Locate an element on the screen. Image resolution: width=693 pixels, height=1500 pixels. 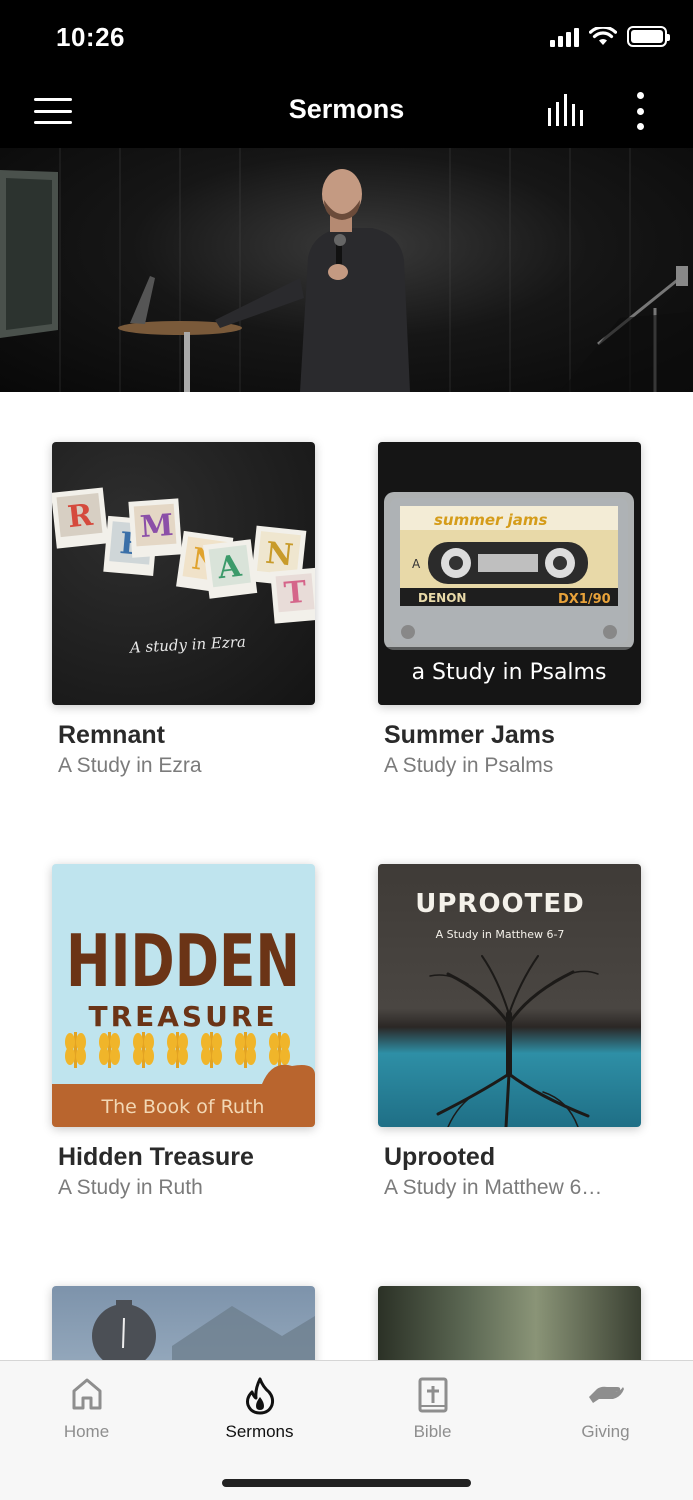
art-letter: N is located at coordinates (279, 555).